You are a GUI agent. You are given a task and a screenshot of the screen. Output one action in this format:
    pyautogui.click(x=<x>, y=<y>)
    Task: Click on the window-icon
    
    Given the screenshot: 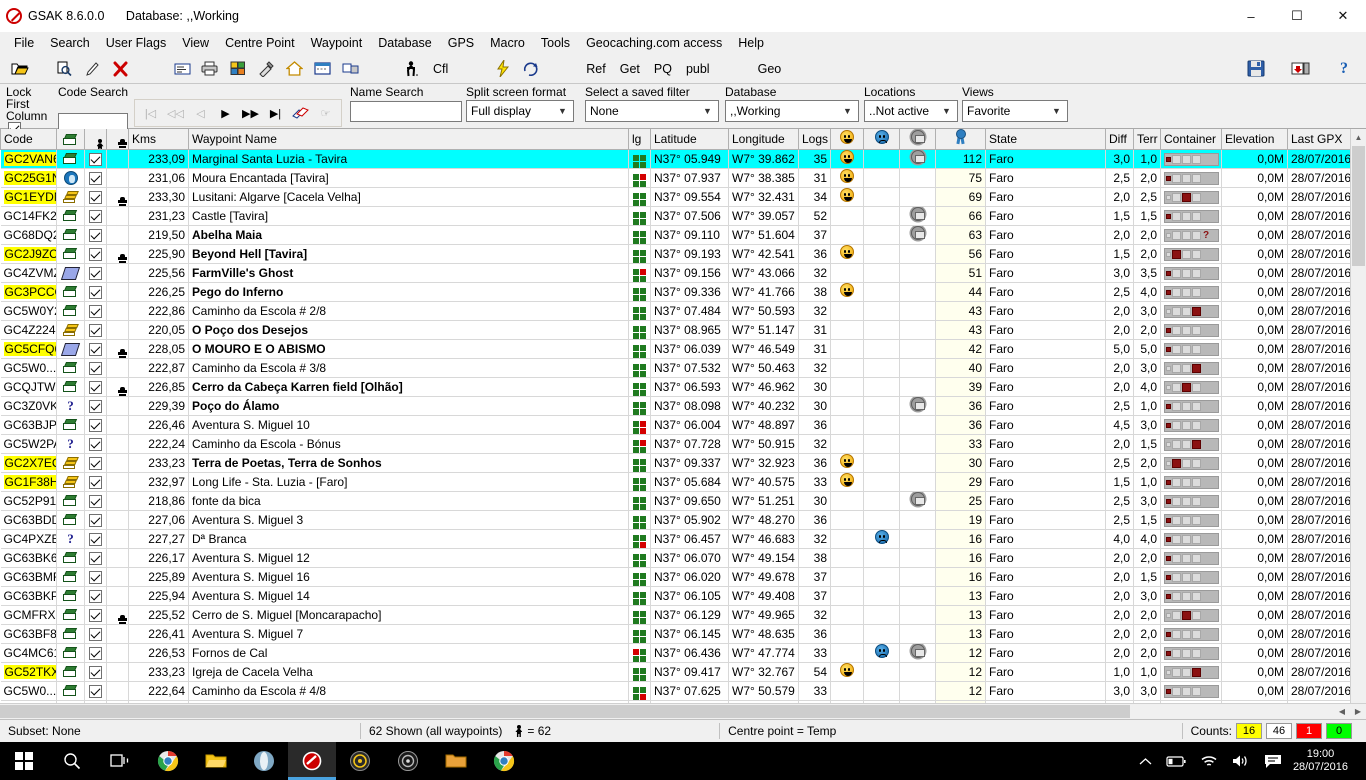 What is the action you would take?
    pyautogui.click(x=322, y=69)
    